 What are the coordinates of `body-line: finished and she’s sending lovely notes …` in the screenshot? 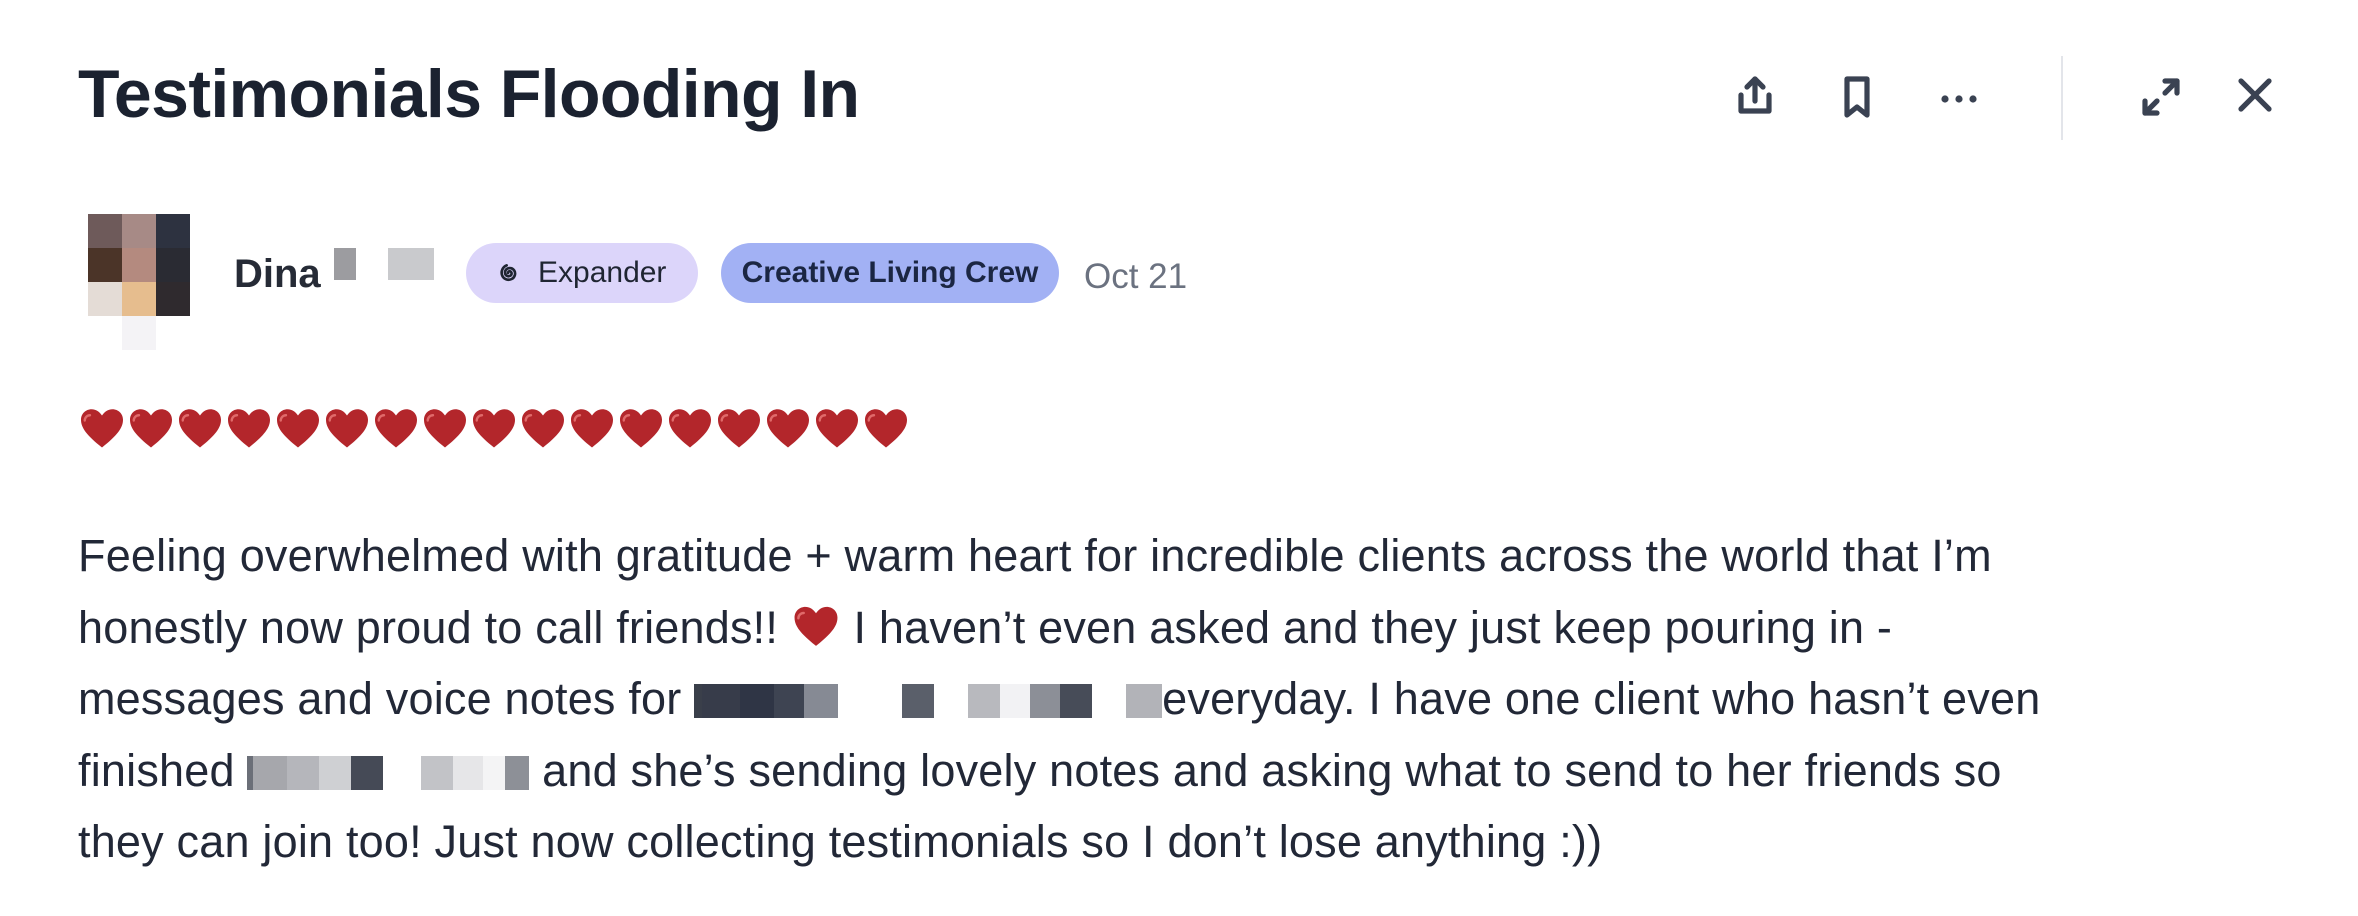 It's located at (1198, 771).